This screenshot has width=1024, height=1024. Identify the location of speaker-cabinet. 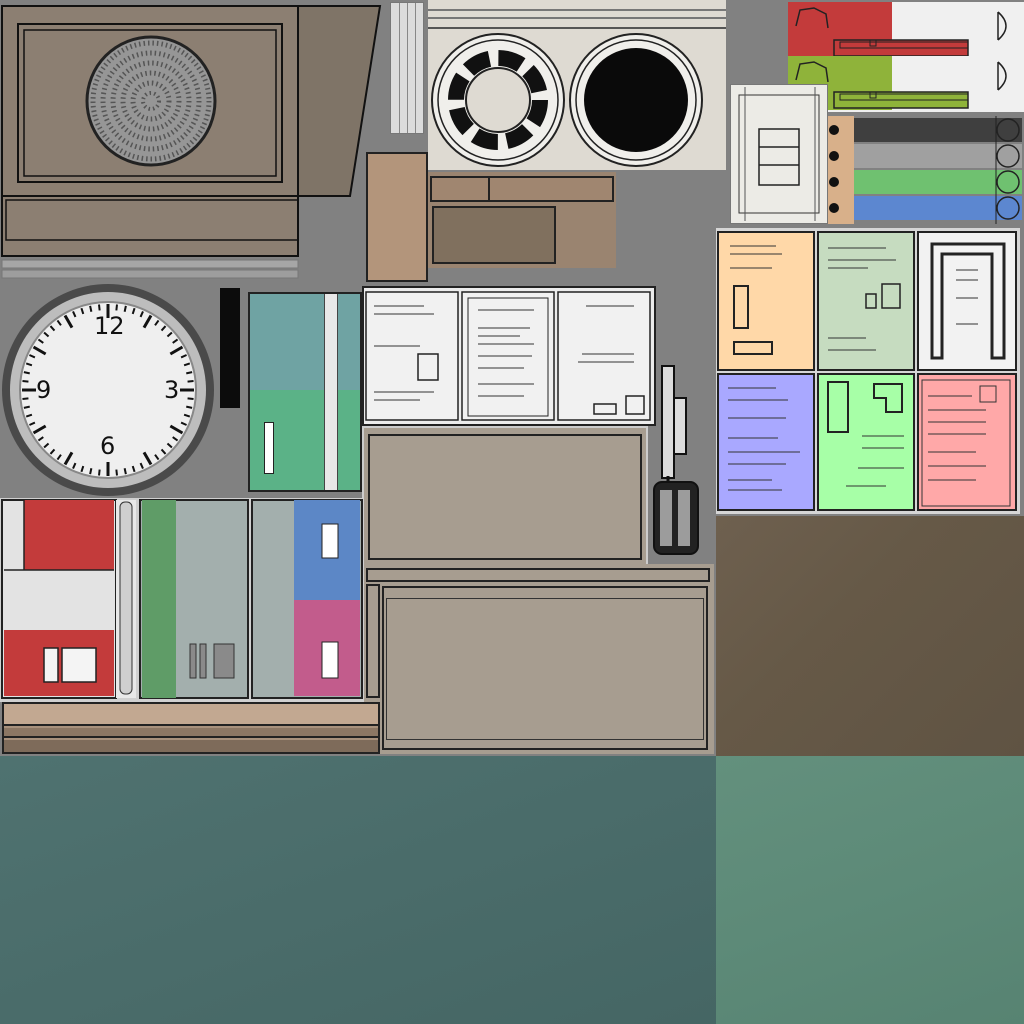
(191, 143).